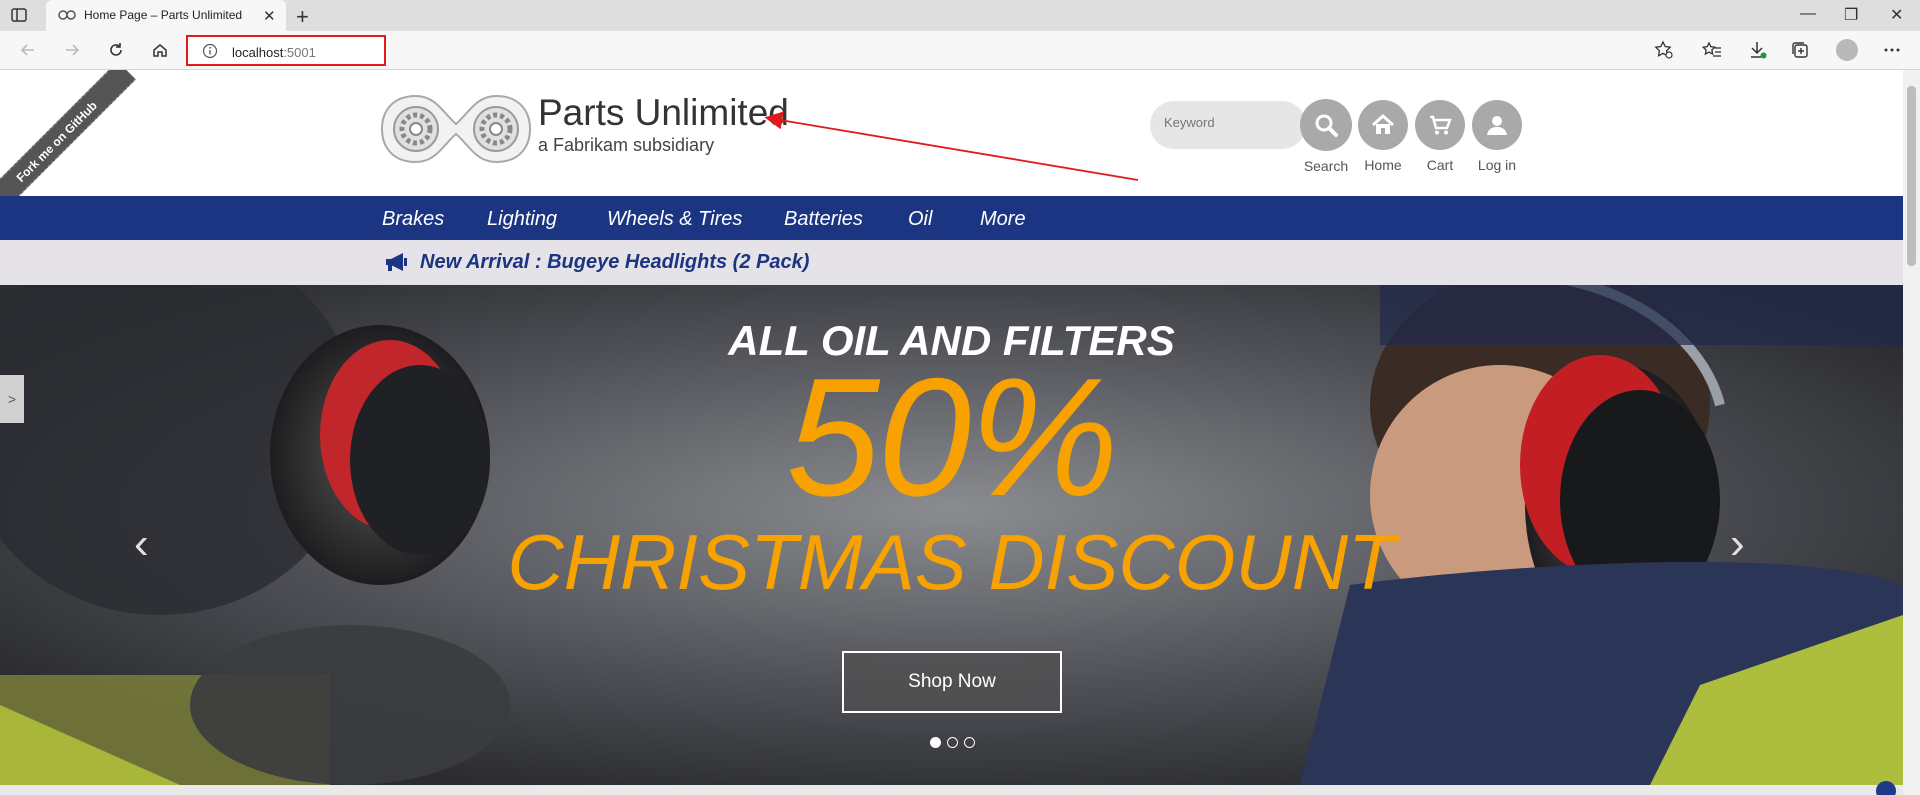 This screenshot has width=1920, height=795. What do you see at coordinates (1664, 50) in the screenshot?
I see `add-favorite-icon` at bounding box center [1664, 50].